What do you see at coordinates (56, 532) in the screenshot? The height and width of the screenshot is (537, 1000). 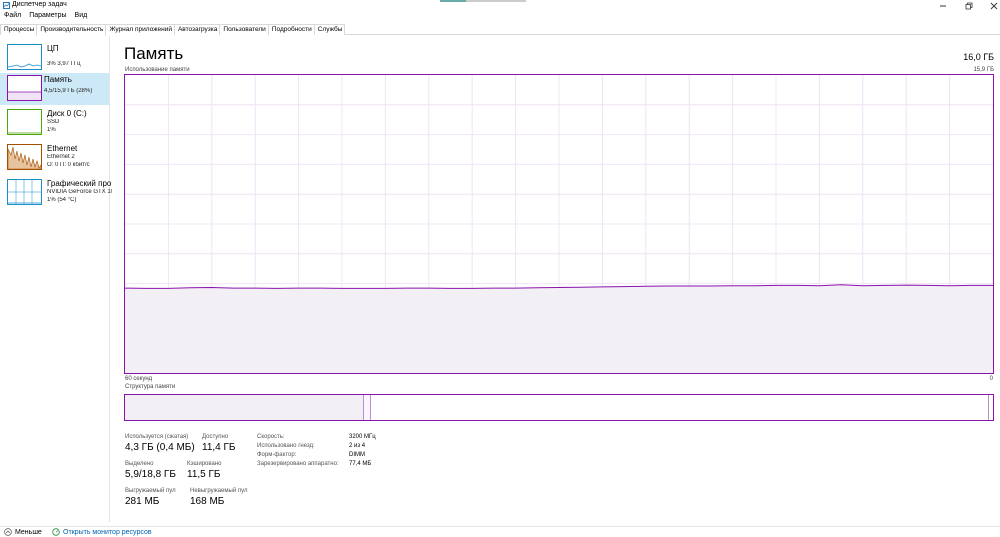 I see `resource-monitor-icon` at bounding box center [56, 532].